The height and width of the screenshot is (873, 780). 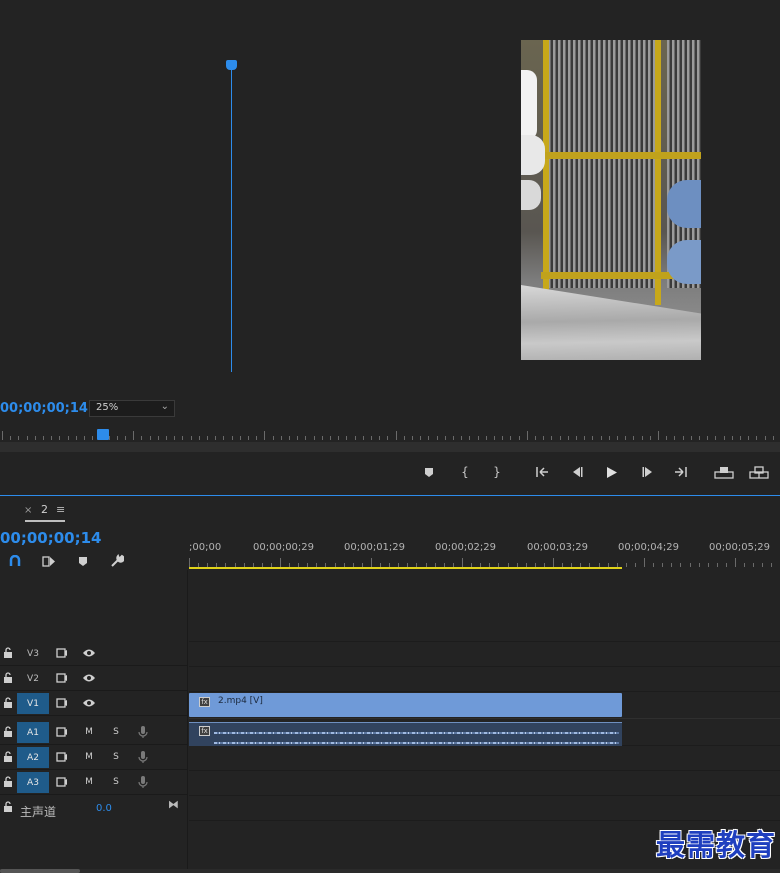 What do you see at coordinates (60, 509) in the screenshot?
I see `panel-menu-icon: ≡` at bounding box center [60, 509].